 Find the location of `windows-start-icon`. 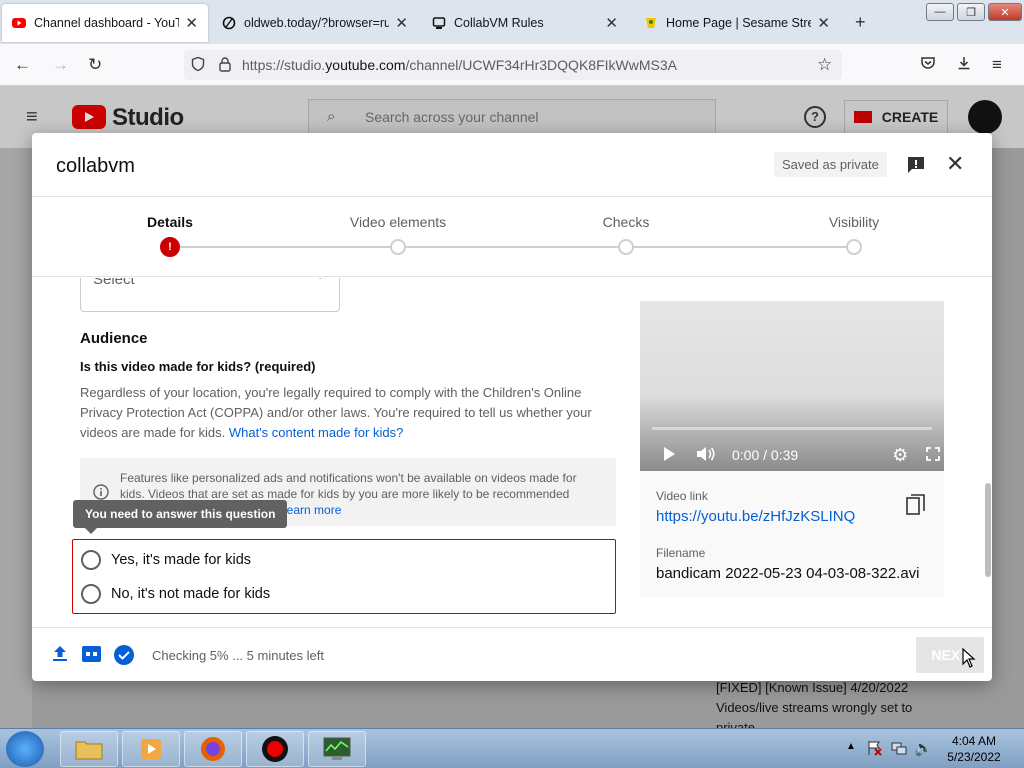

windows-start-icon is located at coordinates (25, 749).